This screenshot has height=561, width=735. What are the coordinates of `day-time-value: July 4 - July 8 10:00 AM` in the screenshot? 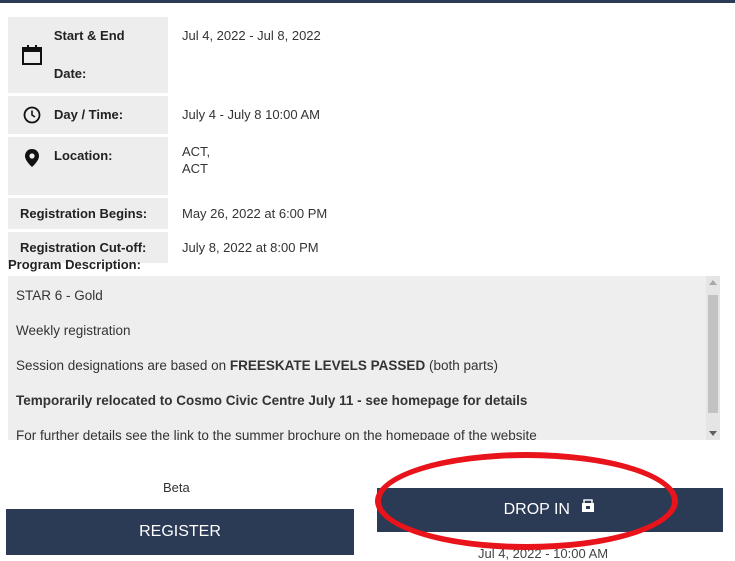 It's located at (251, 114).